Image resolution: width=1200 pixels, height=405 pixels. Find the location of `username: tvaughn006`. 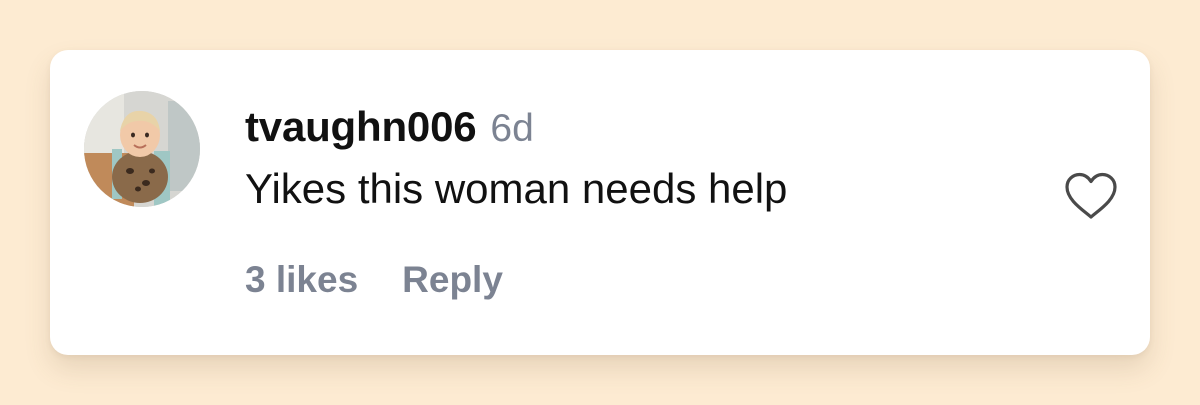

username: tvaughn006 is located at coordinates (361, 126).